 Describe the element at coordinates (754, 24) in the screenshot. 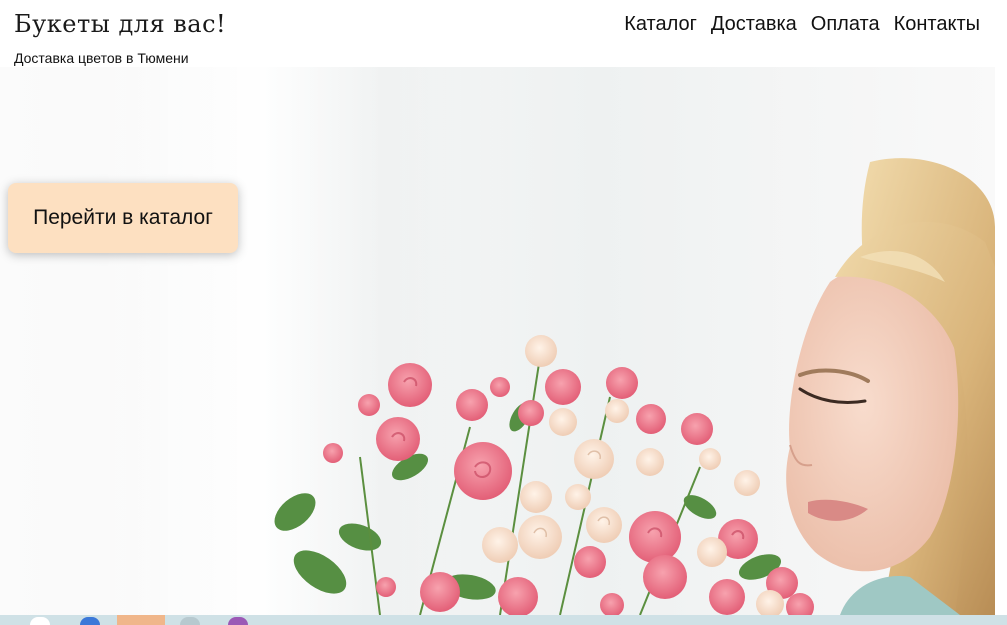

I see `nav-link-delivery: Доставка` at that location.